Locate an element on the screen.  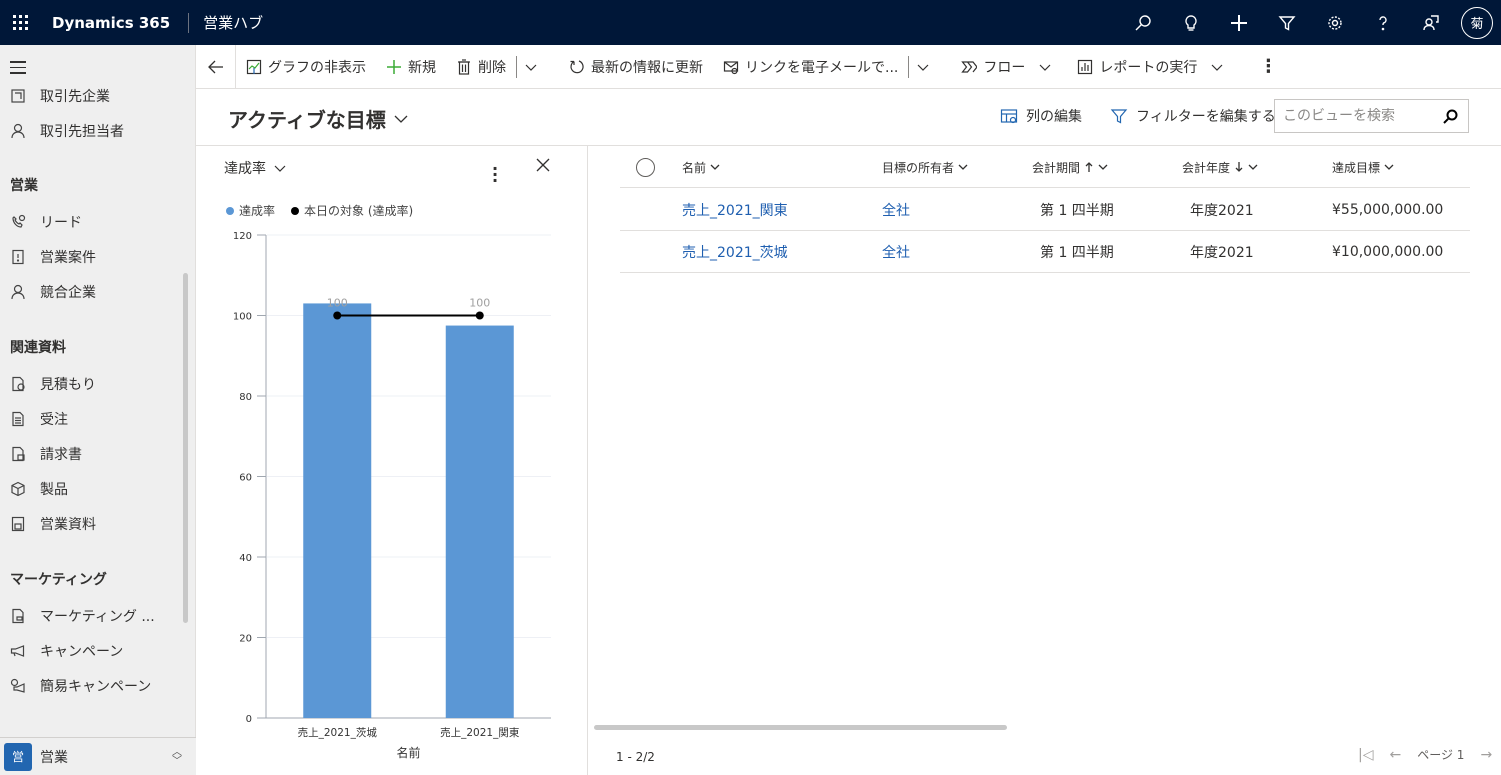
column-header-fiscal-year: 会計年度 is located at coordinates (1220, 167).